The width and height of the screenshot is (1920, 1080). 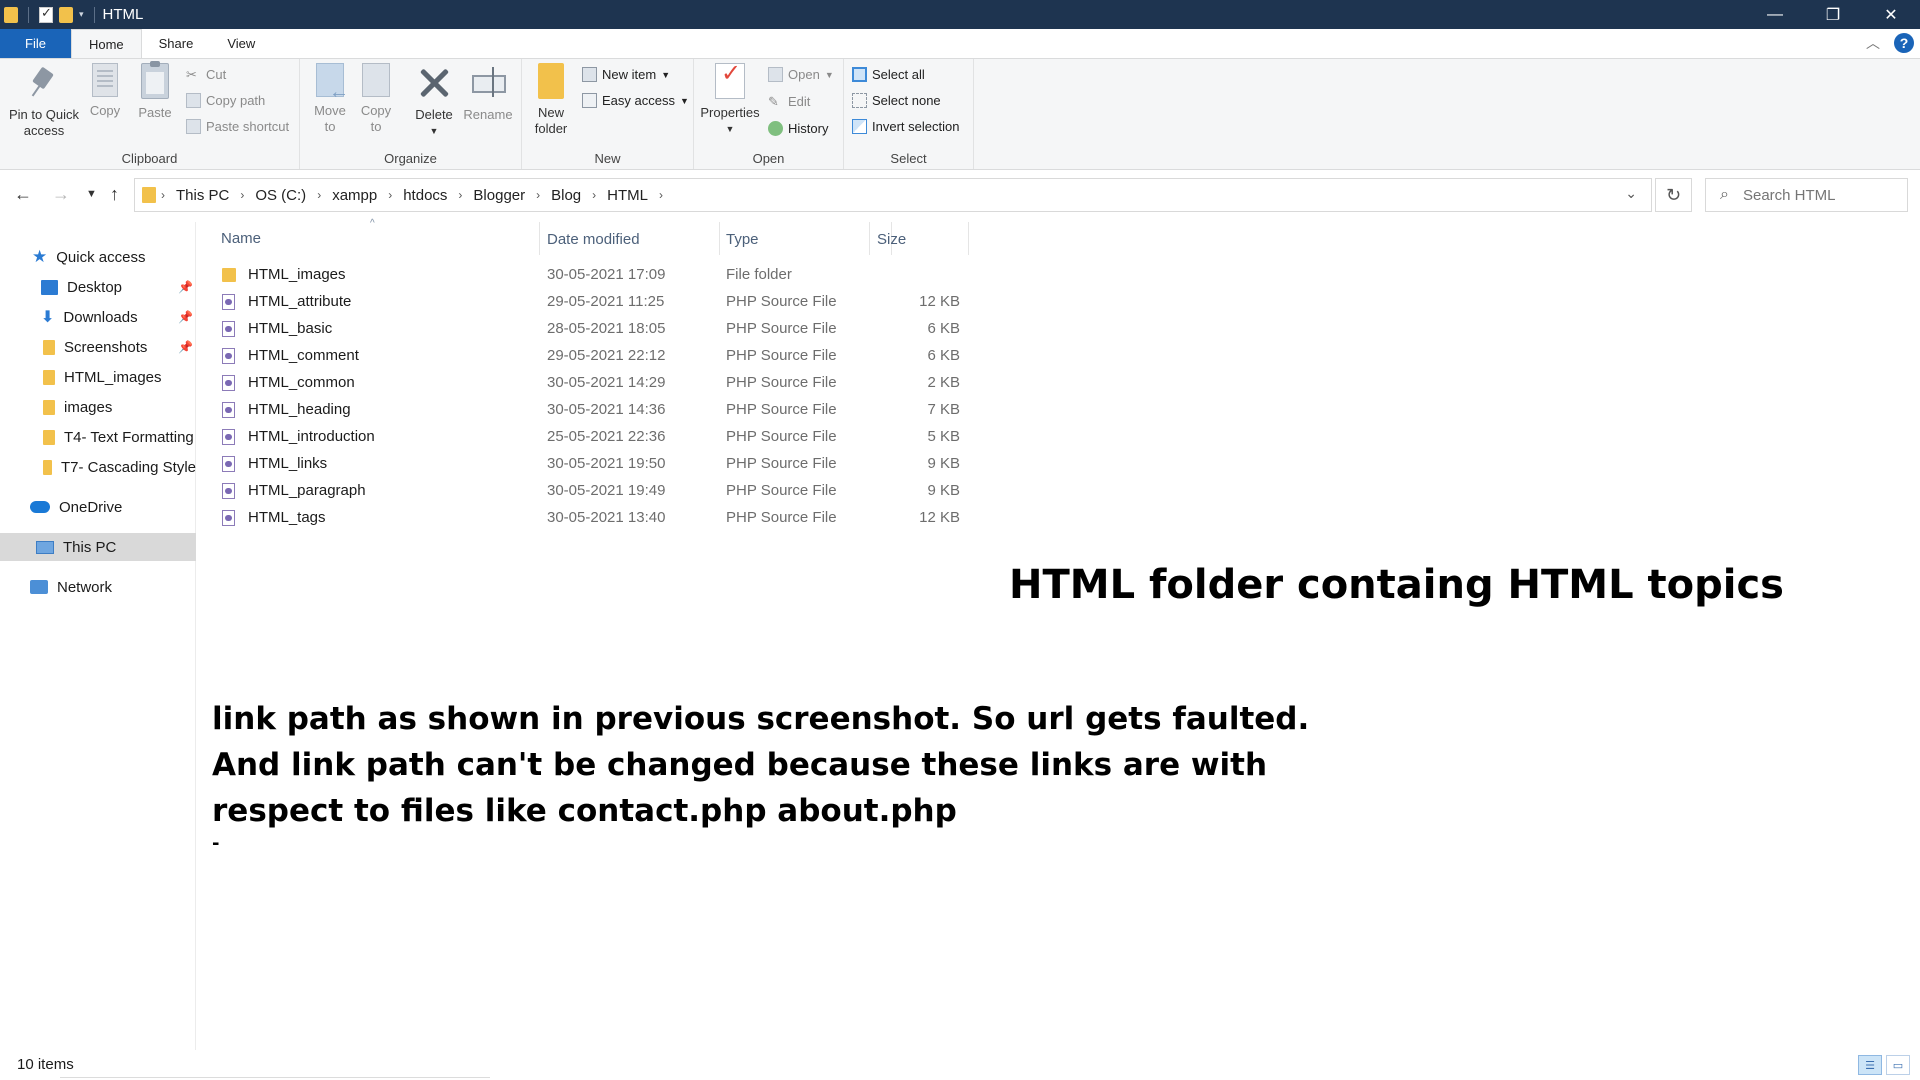 What do you see at coordinates (280, 195) in the screenshot?
I see `breadcrumb-os-c: OS (C:)` at bounding box center [280, 195].